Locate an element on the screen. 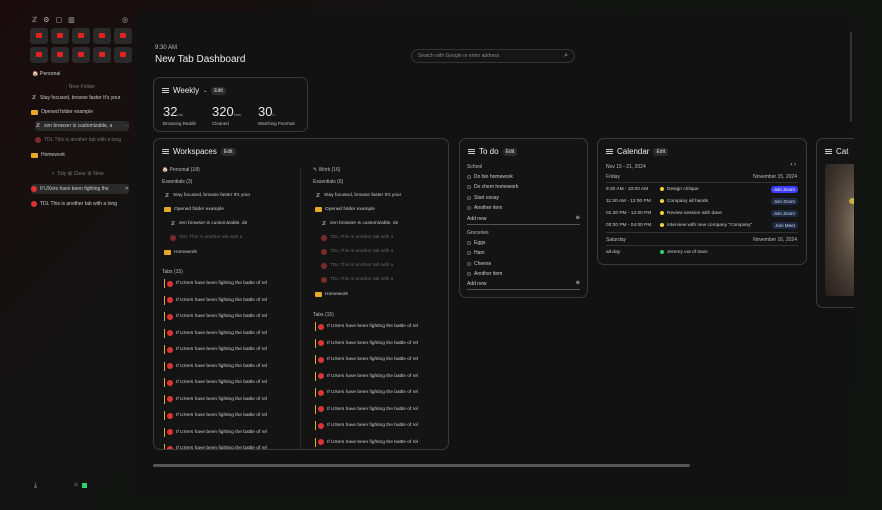  horizontal-scrollbar is located at coordinates (421, 465).